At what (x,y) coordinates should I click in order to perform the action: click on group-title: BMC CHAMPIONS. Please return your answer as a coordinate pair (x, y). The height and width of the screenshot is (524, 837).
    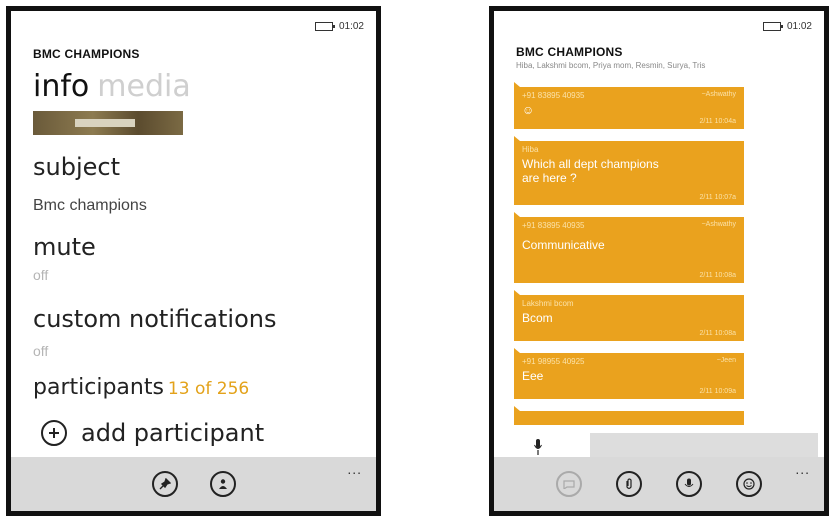
    Looking at the image, I should click on (86, 54).